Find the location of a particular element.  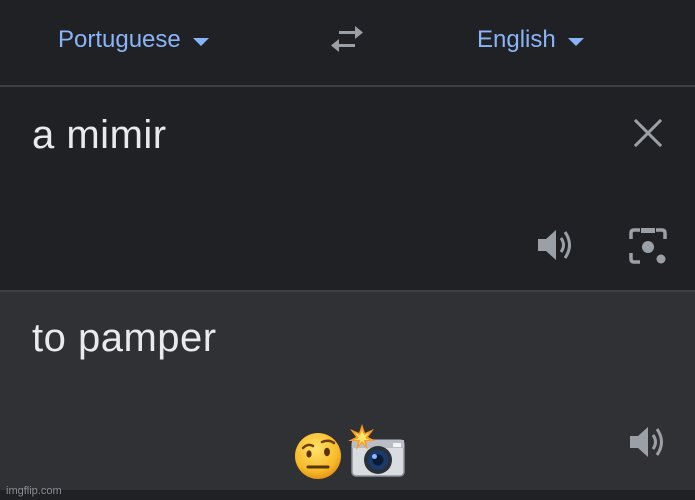

camera-lens-icon is located at coordinates (648, 246).